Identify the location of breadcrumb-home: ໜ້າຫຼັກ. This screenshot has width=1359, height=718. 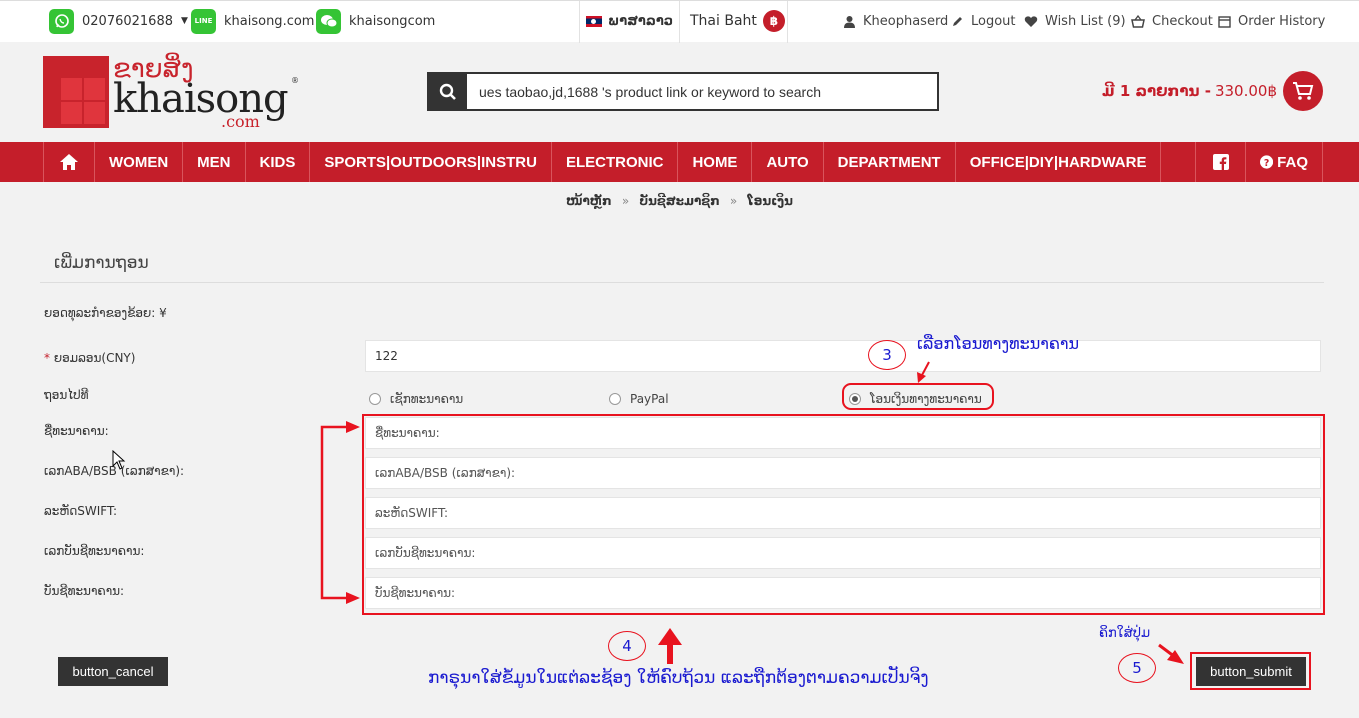
(589, 201).